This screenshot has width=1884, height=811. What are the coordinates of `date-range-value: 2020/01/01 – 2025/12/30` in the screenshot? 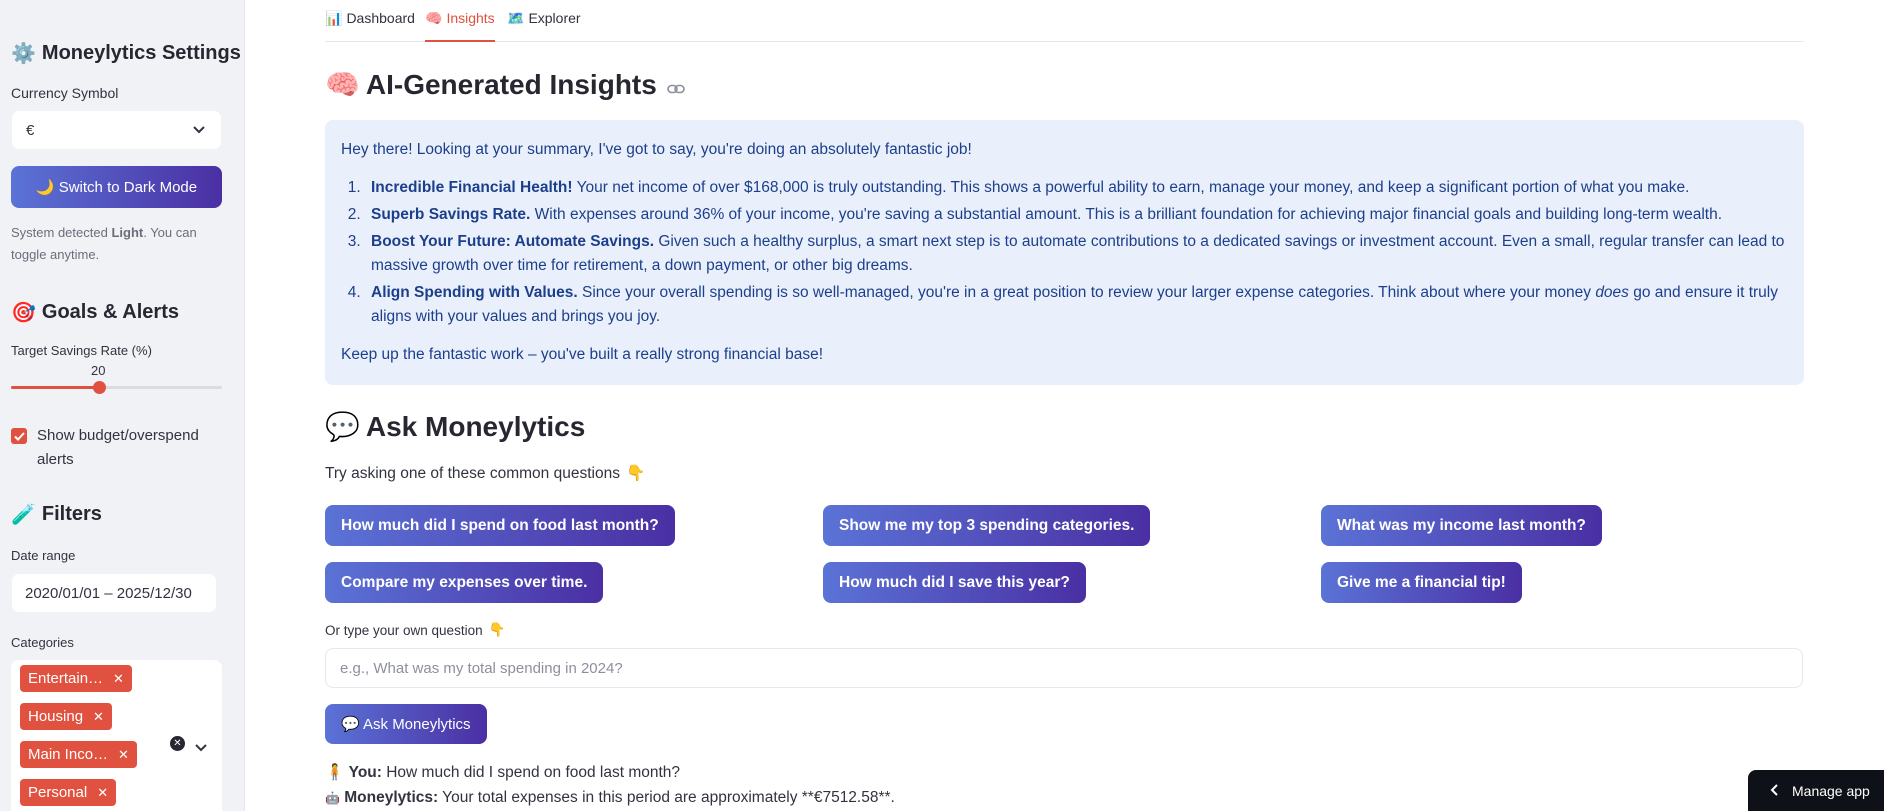 It's located at (108, 593).